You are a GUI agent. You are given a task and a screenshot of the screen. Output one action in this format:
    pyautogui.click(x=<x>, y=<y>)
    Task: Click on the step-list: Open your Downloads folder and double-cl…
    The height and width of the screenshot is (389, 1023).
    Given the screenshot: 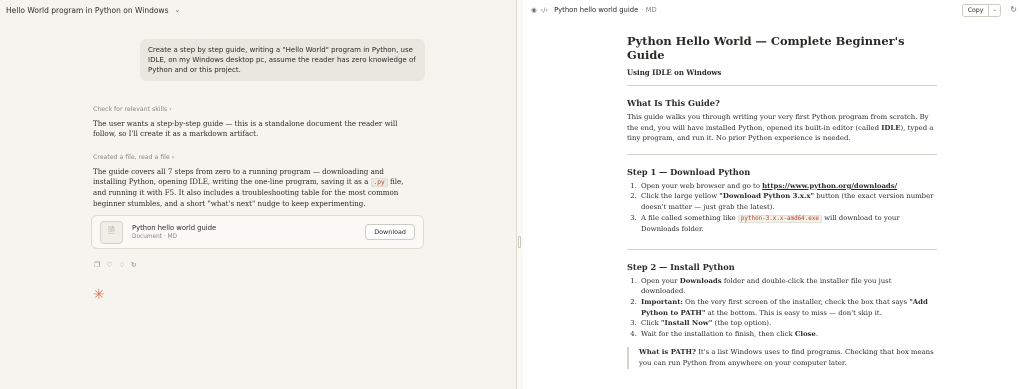 What is the action you would take?
    pyautogui.click(x=782, y=308)
    